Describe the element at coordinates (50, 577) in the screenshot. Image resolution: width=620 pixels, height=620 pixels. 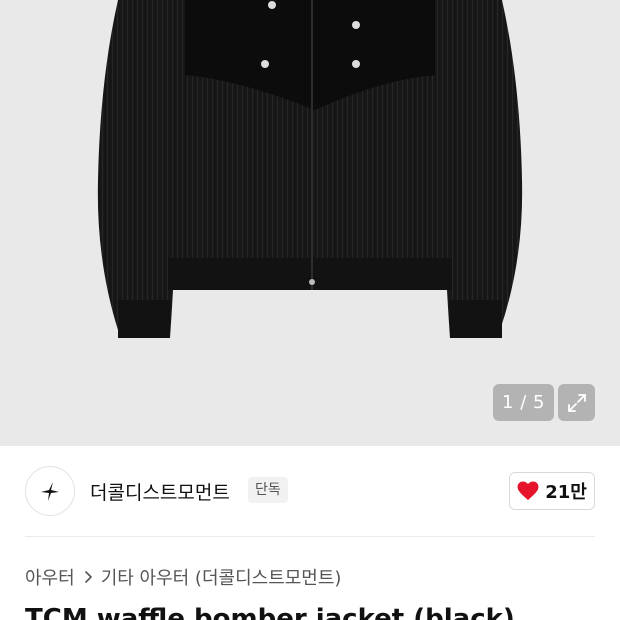
I see `breadcrumb-item-outer: 아우터` at that location.